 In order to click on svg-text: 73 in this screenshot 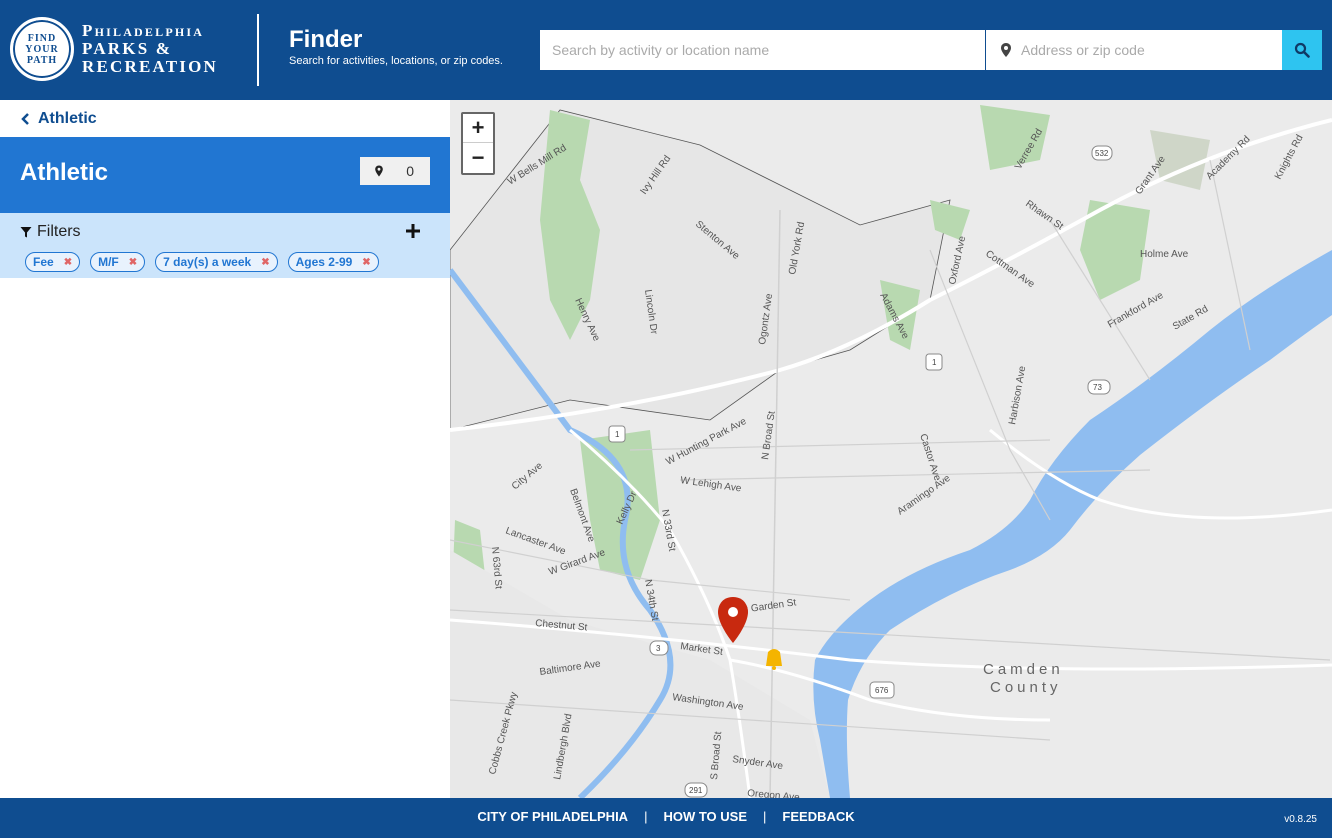, I will do `click(1097, 387)`.